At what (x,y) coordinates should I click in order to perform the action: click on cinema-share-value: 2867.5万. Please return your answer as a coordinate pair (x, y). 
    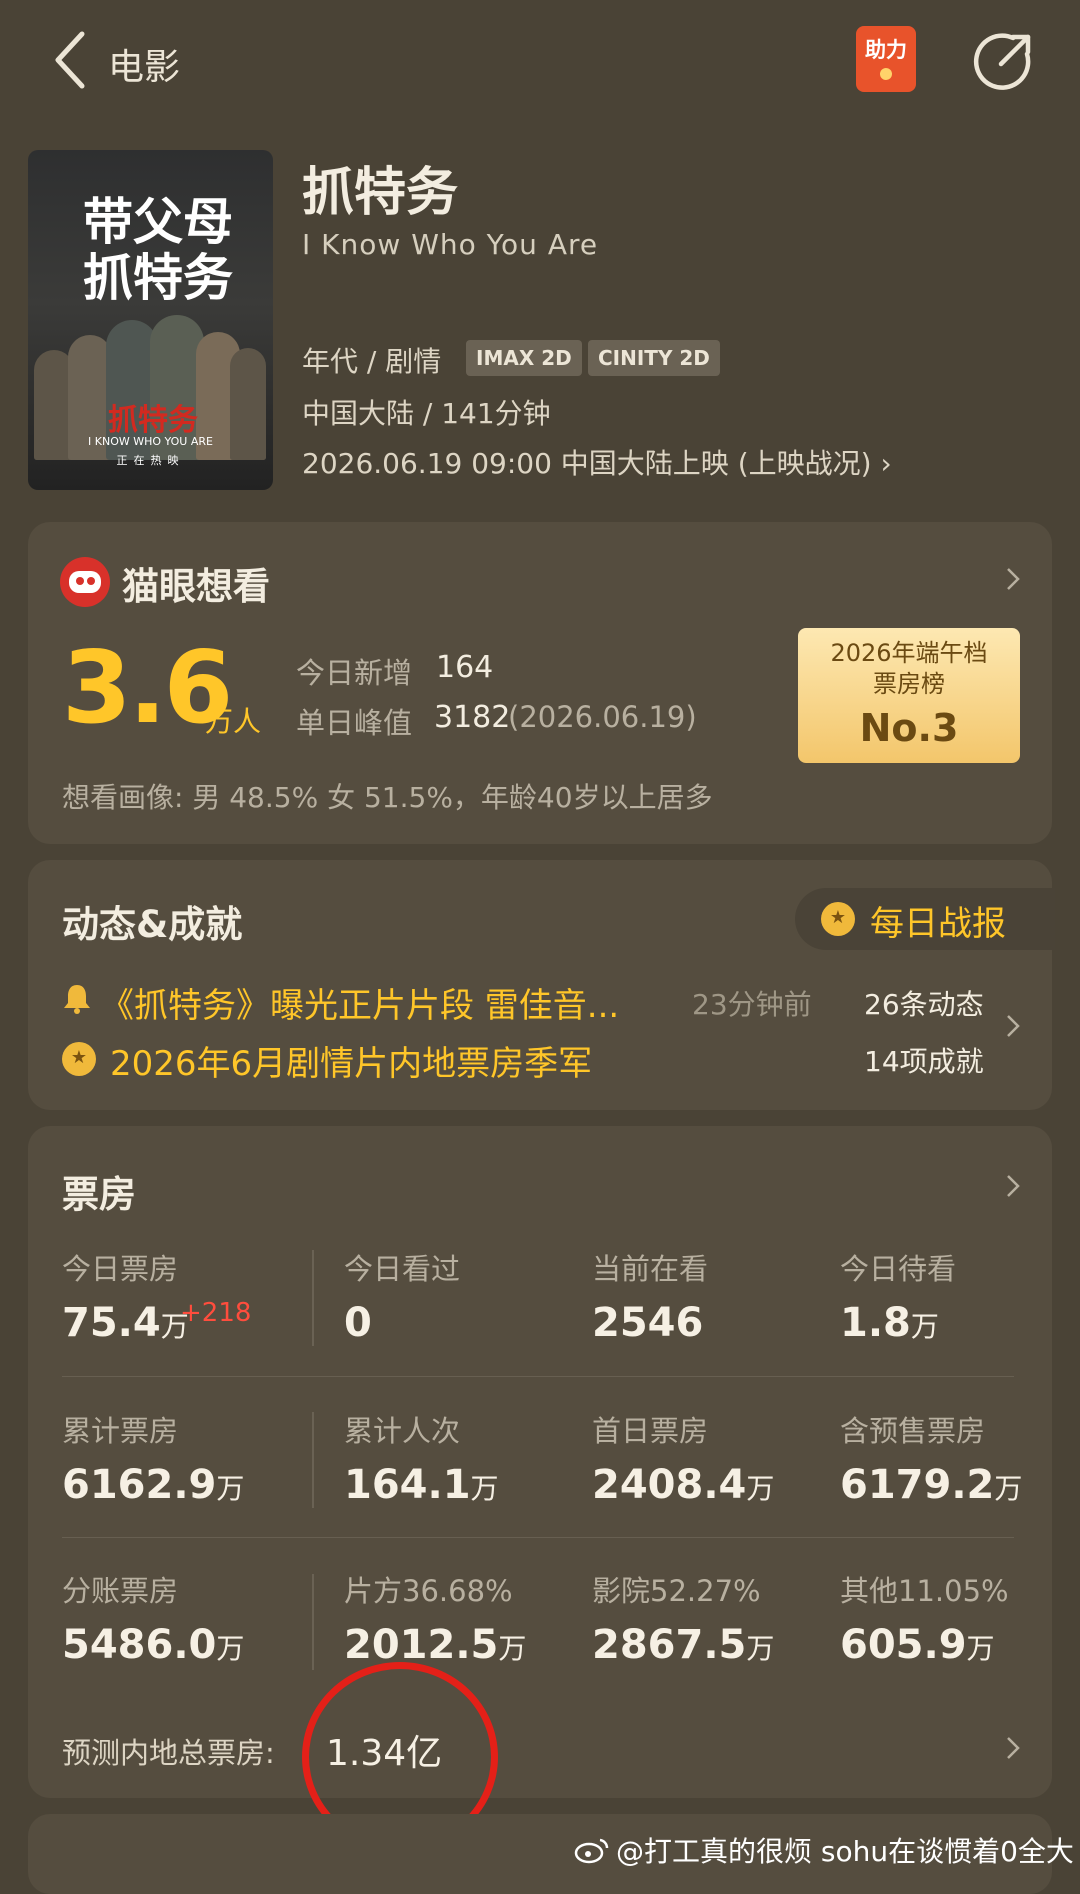
    Looking at the image, I should click on (683, 1645).